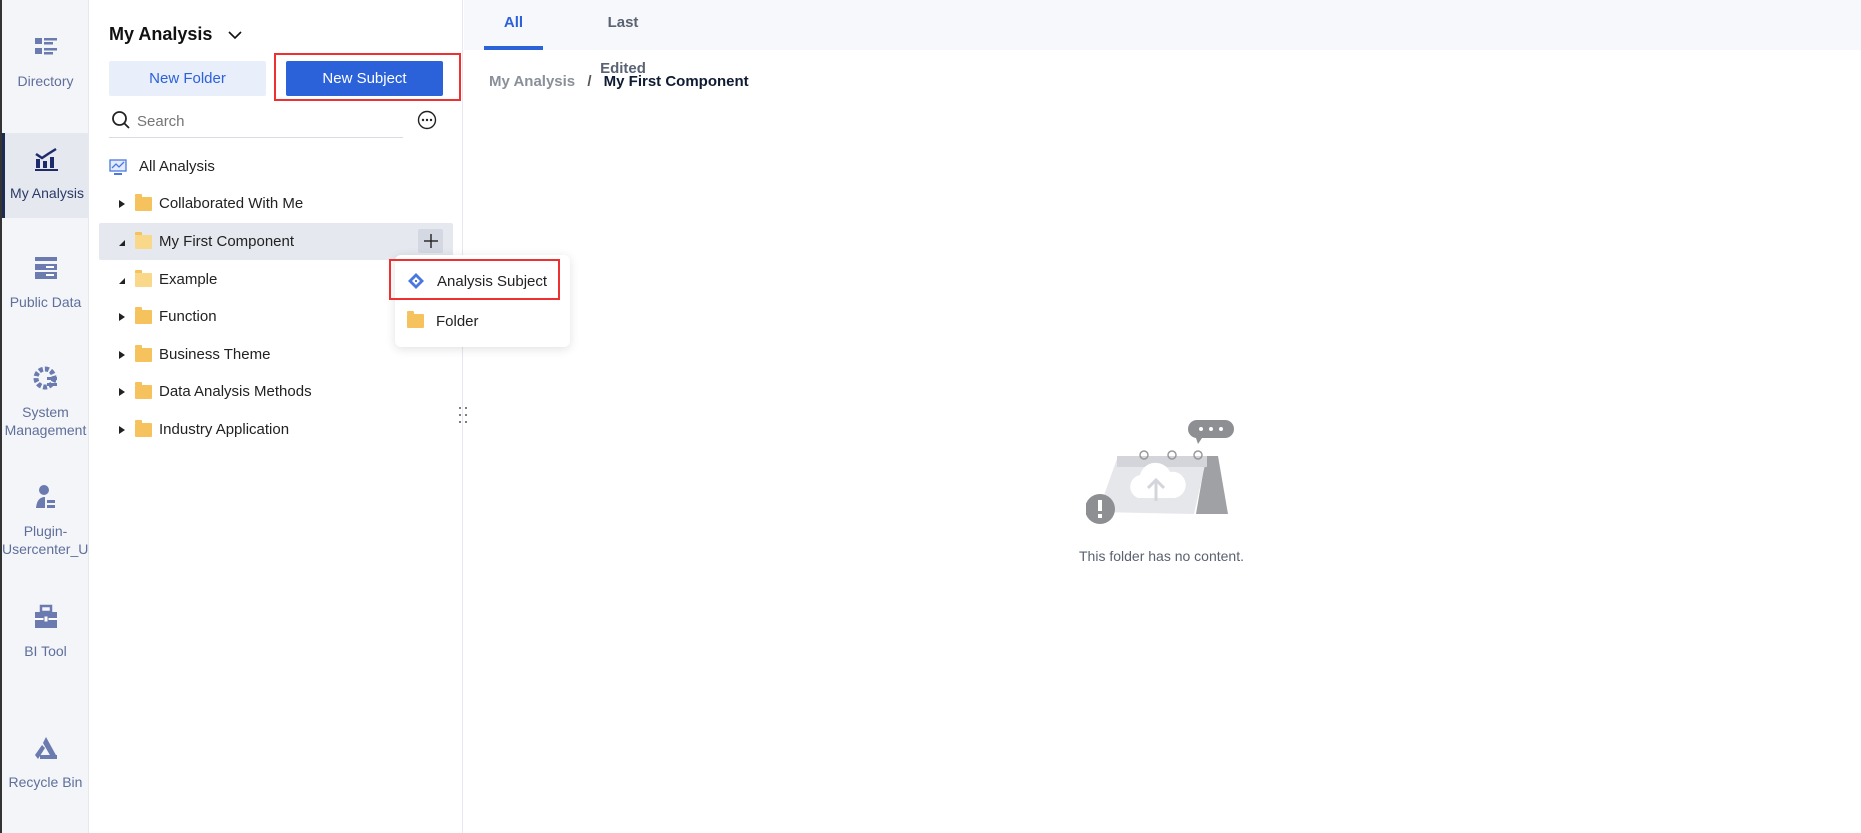 This screenshot has width=1861, height=833. I want to click on sidebar-item-label: BI Tool, so click(45, 651).